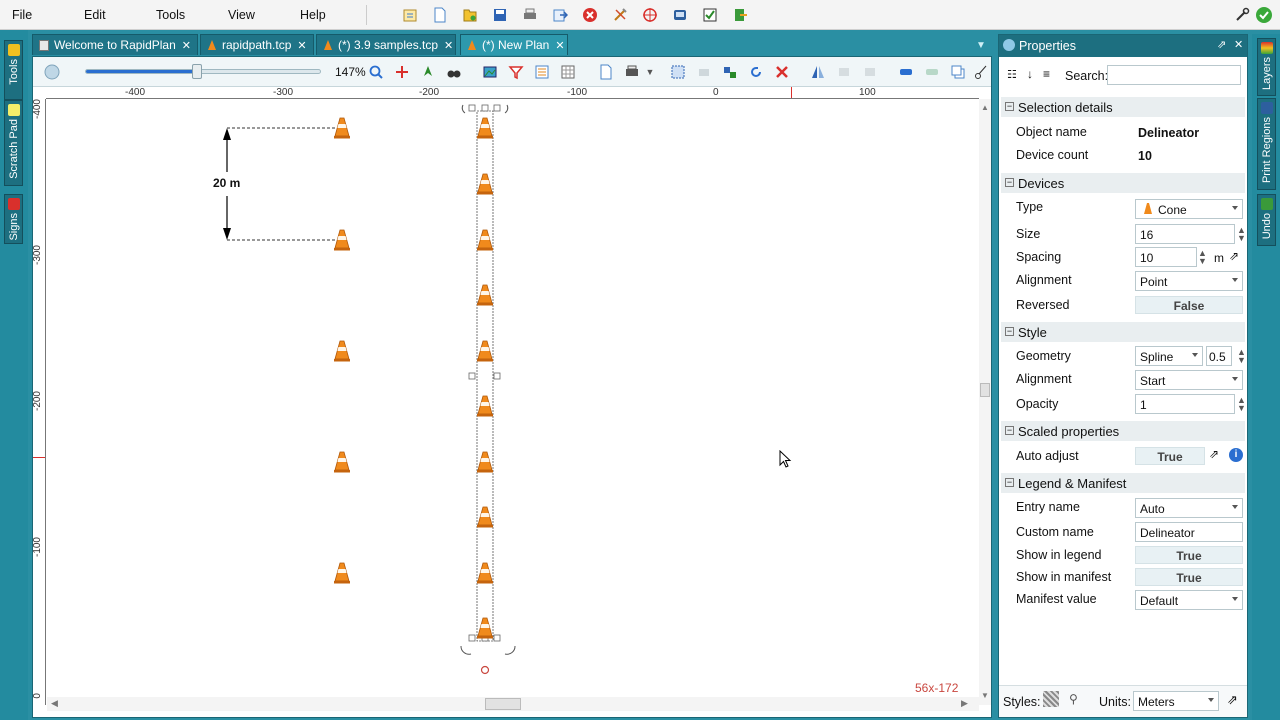 The image size is (1280, 720). I want to click on scroll-down-icon: ▼, so click(985, 695).